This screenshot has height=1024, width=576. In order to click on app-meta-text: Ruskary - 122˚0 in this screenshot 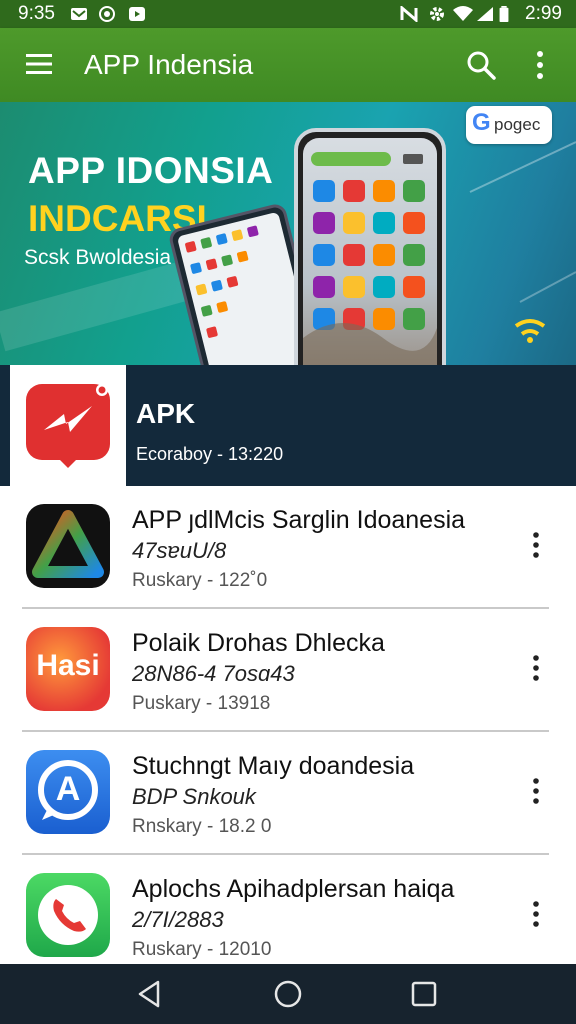, I will do `click(200, 580)`.